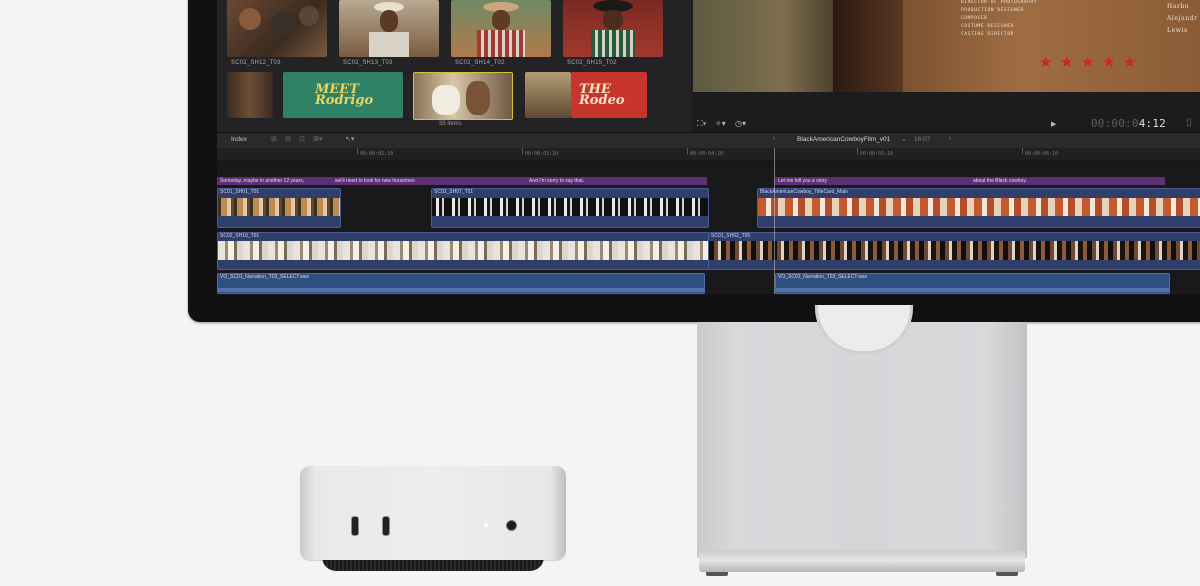 This screenshot has height=586, width=1200. What do you see at coordinates (862, 561) in the screenshot?
I see `stand-base` at bounding box center [862, 561].